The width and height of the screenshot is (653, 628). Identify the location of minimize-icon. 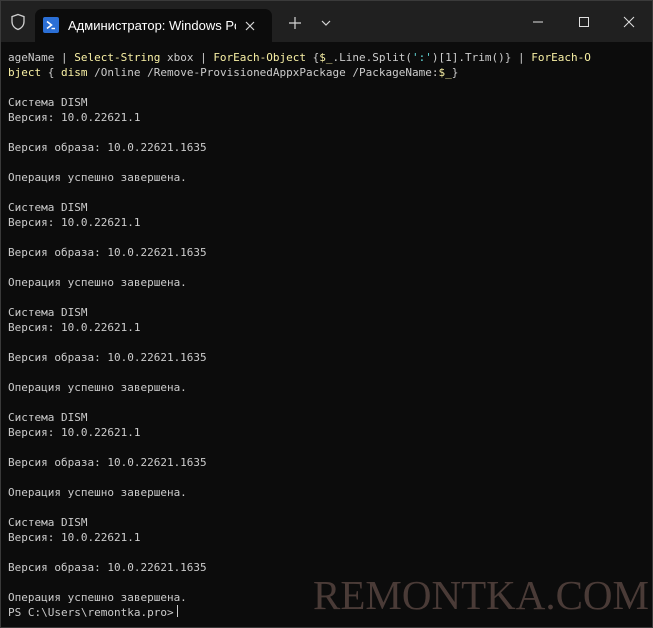
(538, 22).